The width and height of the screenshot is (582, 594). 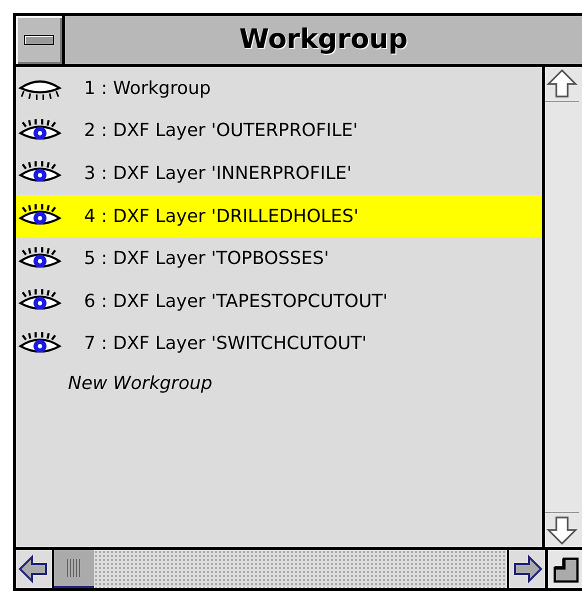 What do you see at coordinates (563, 569) in the screenshot?
I see `resize-handle-icon` at bounding box center [563, 569].